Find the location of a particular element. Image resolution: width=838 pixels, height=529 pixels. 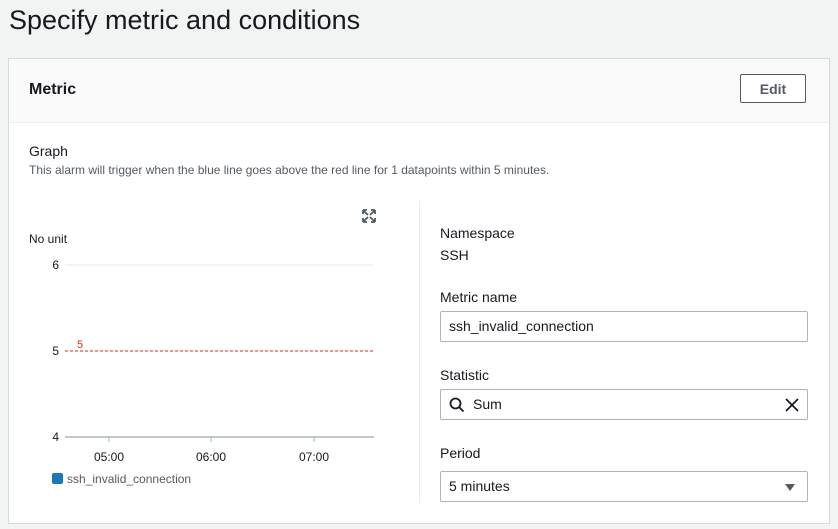

page-title: Specify metric and conditions is located at coordinates (185, 20).